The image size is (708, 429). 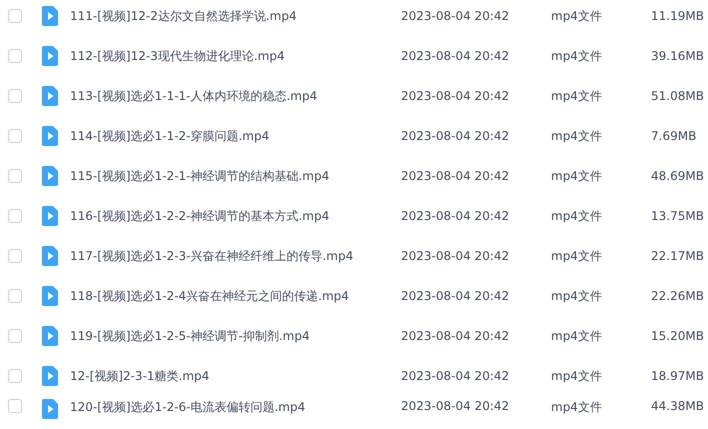 I want to click on file-name: 113-[视频]选必1-1-1-人体内环境的稳态.mp4, so click(x=235, y=96).